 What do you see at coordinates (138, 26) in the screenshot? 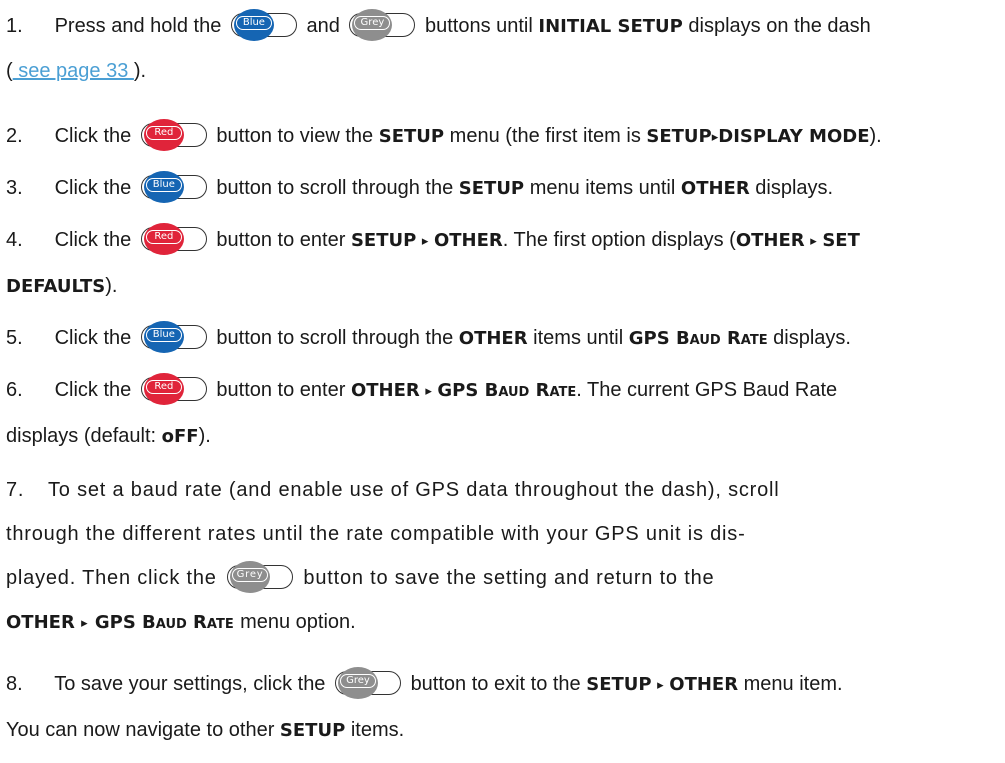
I see `step-text: Press and hold the` at bounding box center [138, 26].